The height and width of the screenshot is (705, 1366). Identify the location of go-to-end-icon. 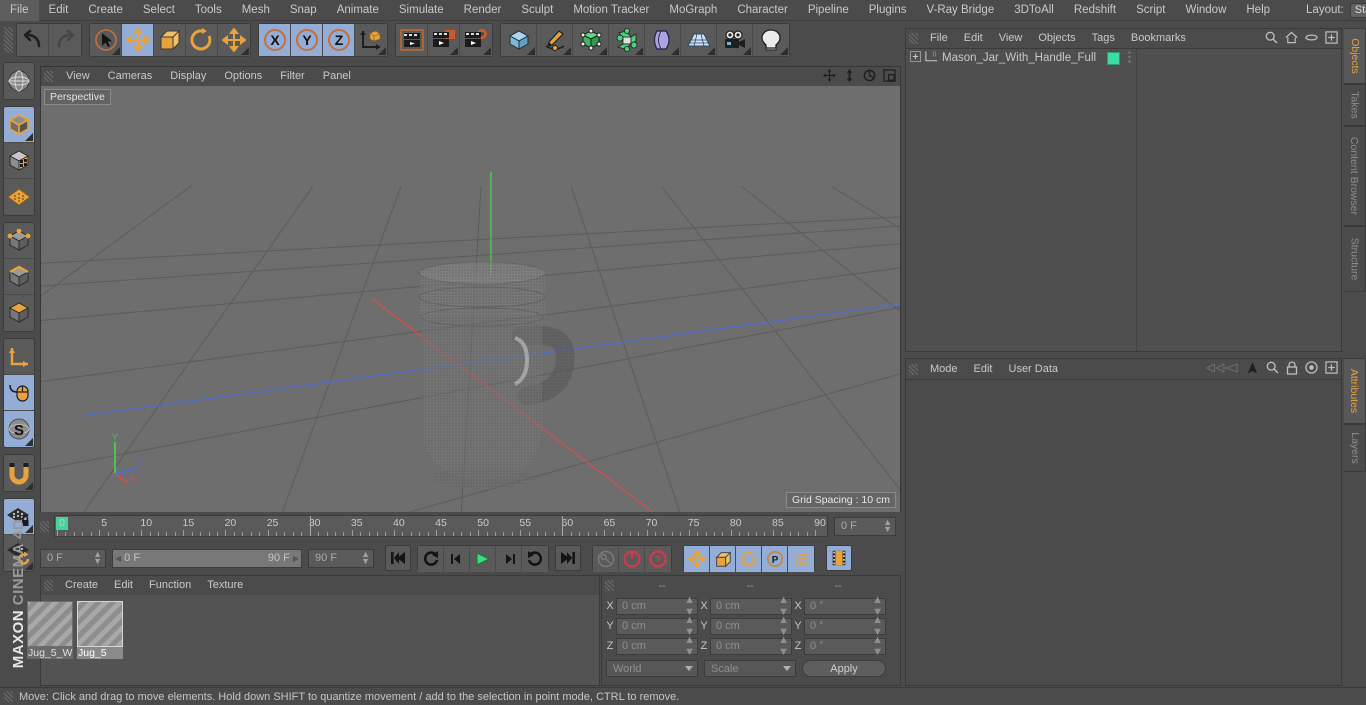
(568, 558).